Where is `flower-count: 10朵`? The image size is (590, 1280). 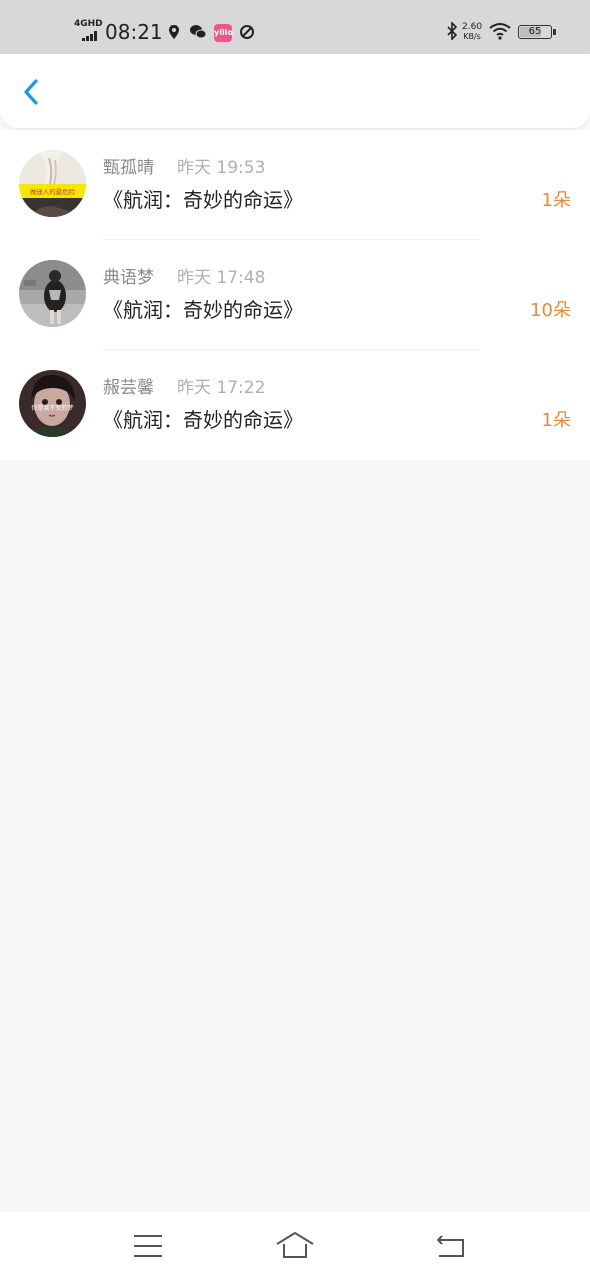
flower-count: 10朵 is located at coordinates (550, 310).